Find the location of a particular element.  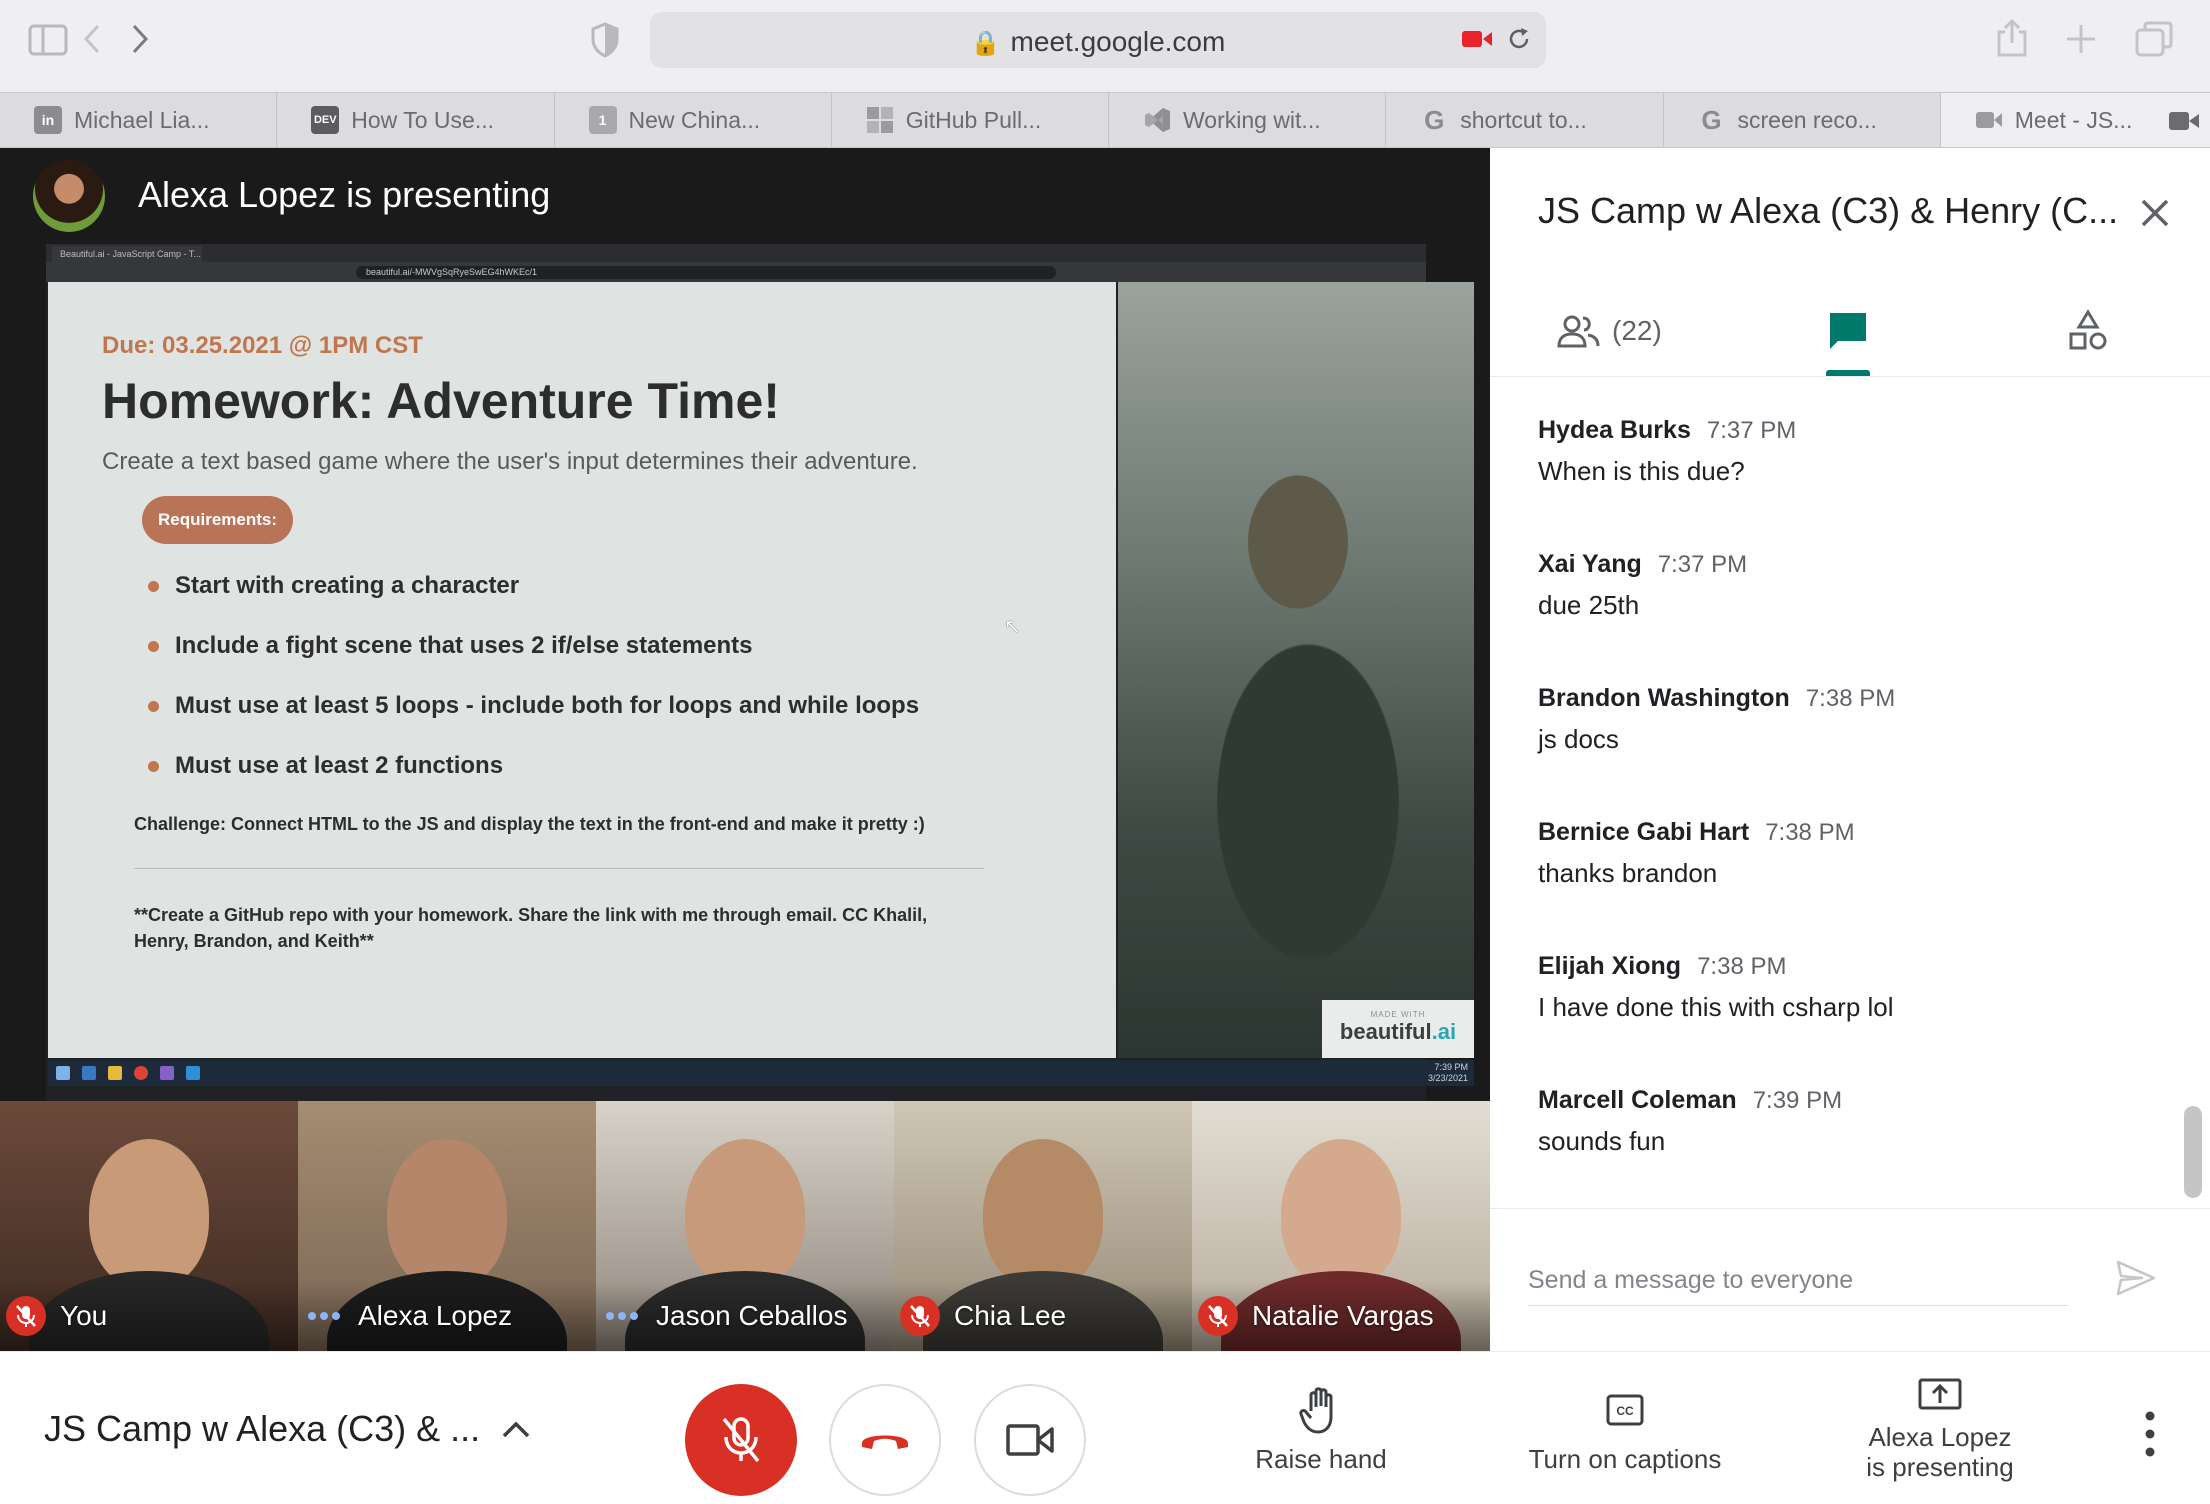

tab-people: (22) is located at coordinates (1609, 331).